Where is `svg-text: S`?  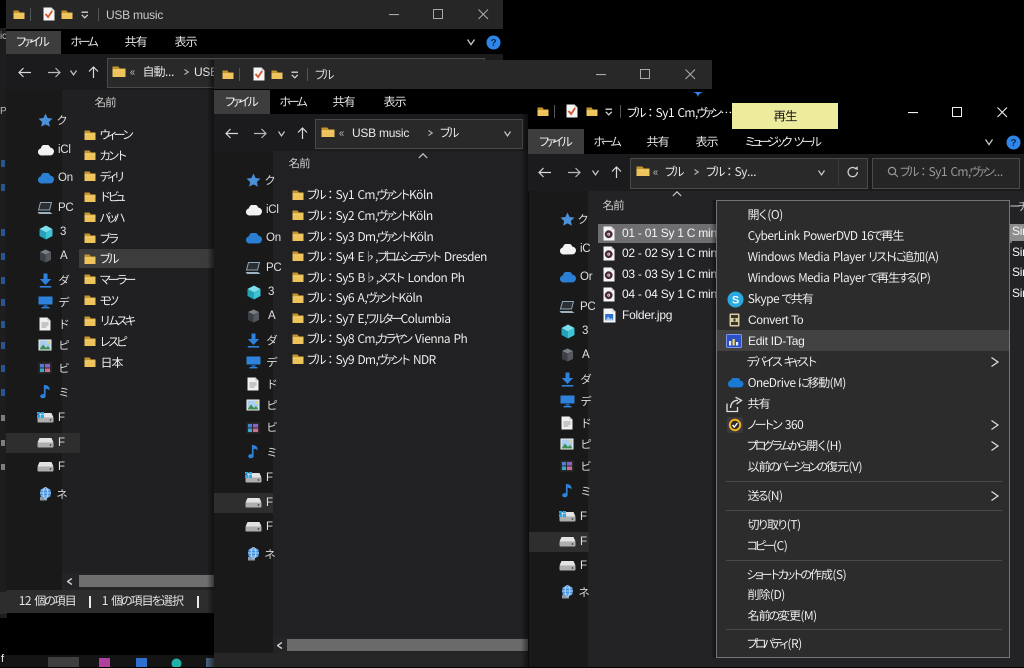 svg-text: S is located at coordinates (735, 301).